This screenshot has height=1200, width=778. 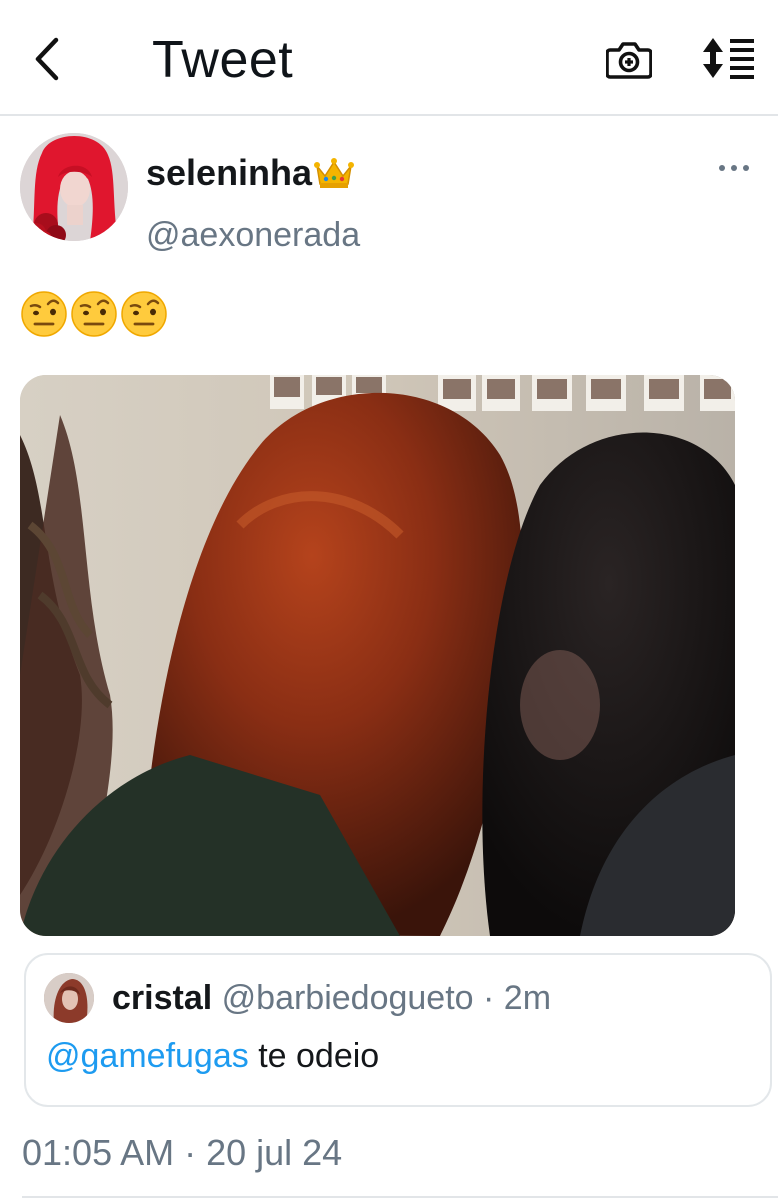 What do you see at coordinates (348, 998) in the screenshot?
I see `quoted-author-handle: @barbiedogueto` at bounding box center [348, 998].